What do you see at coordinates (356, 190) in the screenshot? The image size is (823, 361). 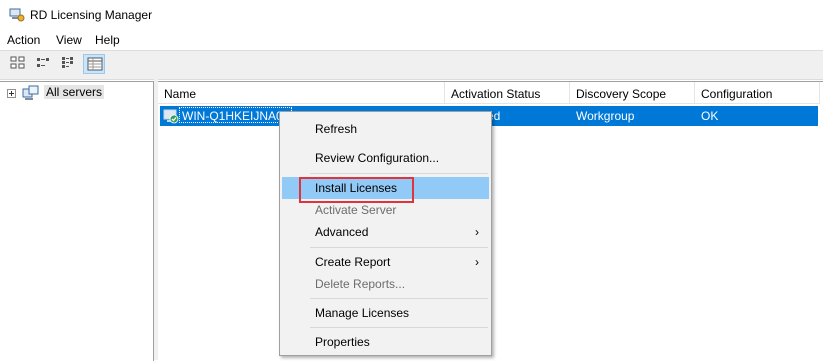 I see `annotation-highlight-box` at bounding box center [356, 190].